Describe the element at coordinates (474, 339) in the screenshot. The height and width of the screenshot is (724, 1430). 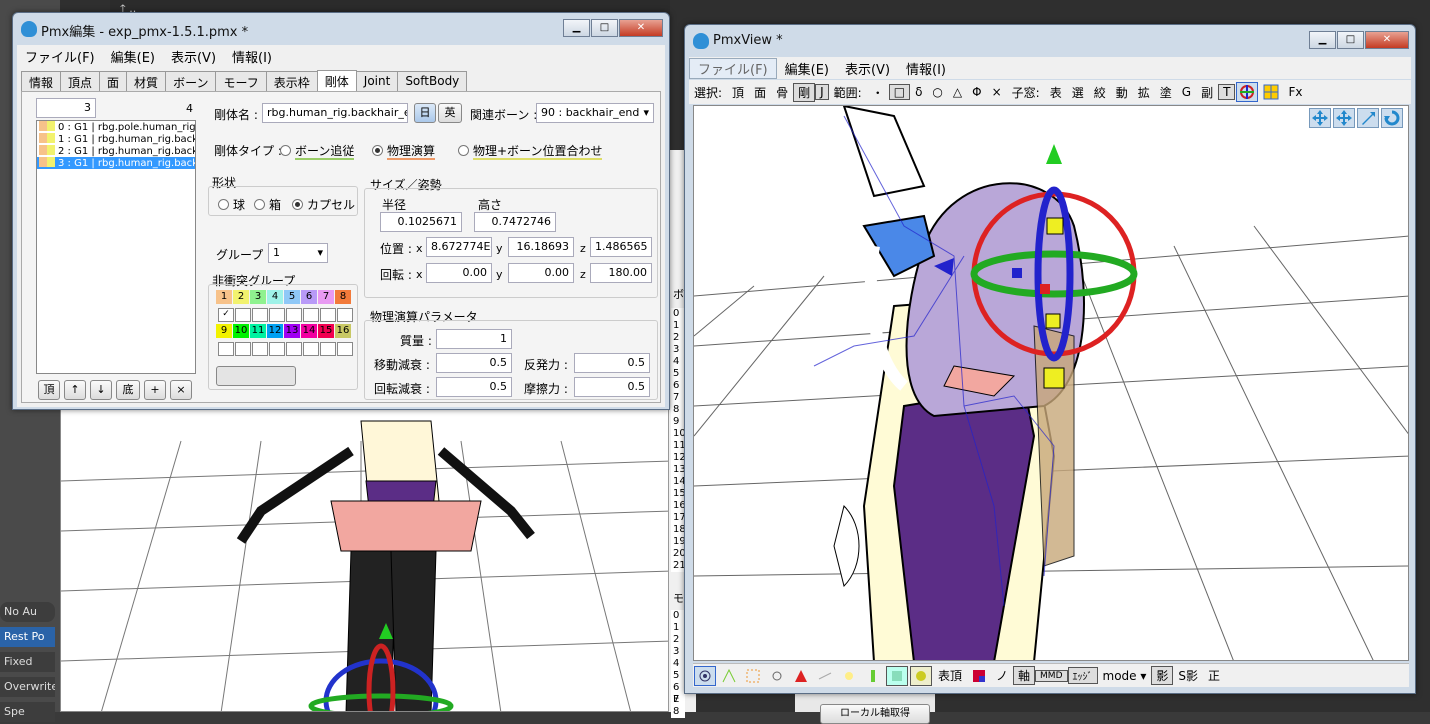
I see `mass-field: 1` at that location.